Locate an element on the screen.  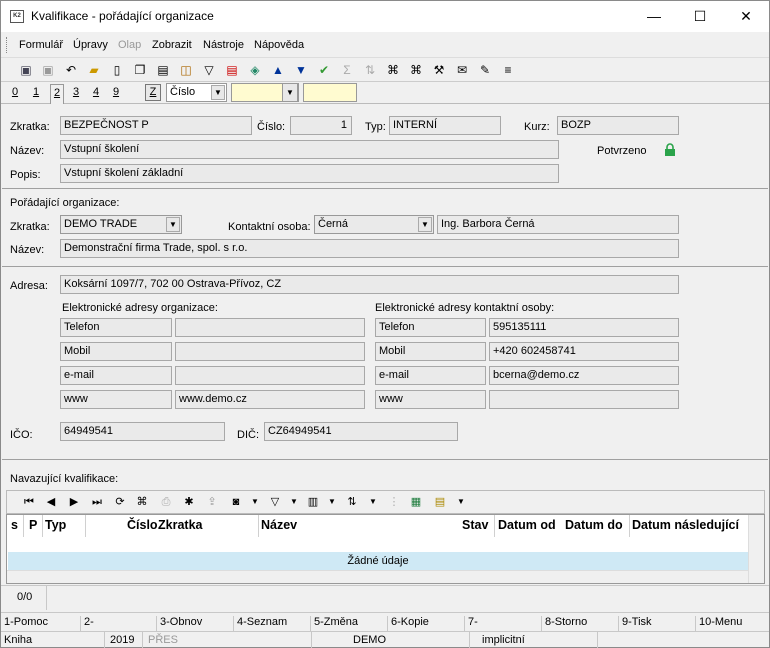
tab-9: 9 is located at coordinates (116, 92).